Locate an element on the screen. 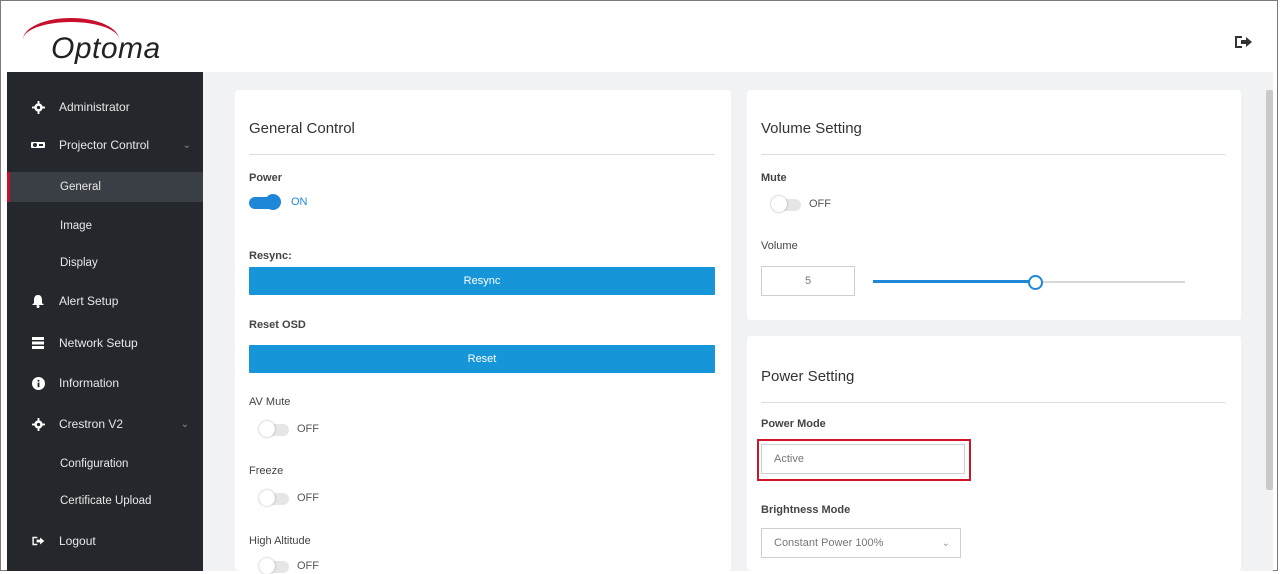 Image resolution: width=1280 pixels, height=574 pixels. brightness-mode-select: Constant Power 100% ⌄ is located at coordinates (861, 543).